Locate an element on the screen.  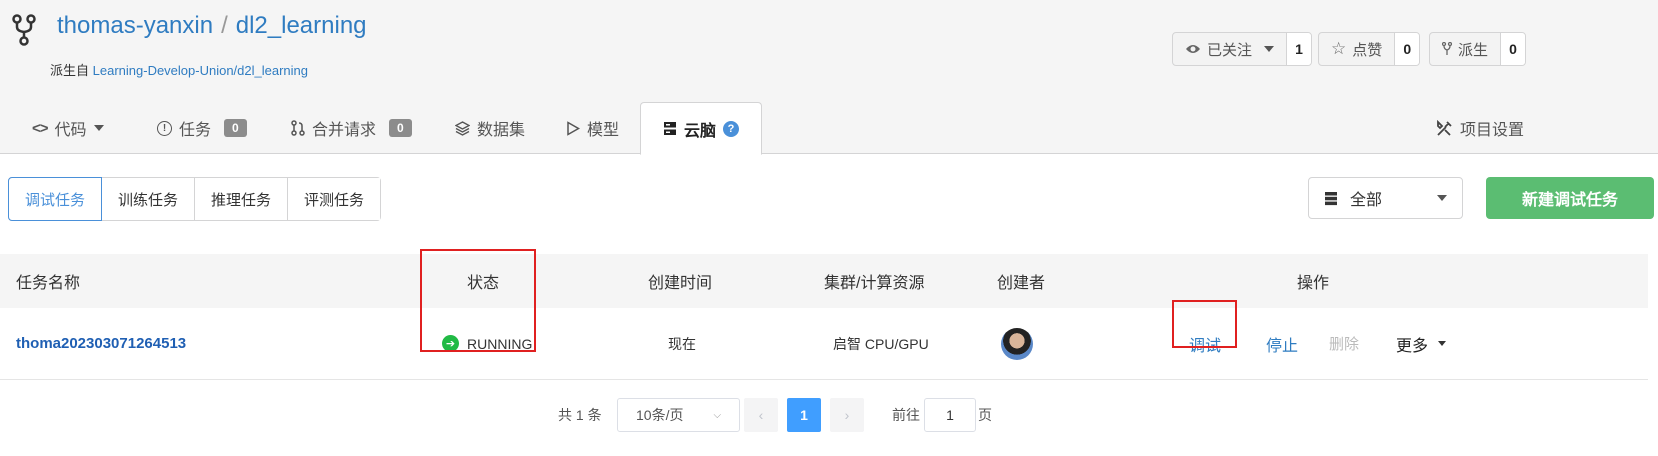
issue-icon: ! is located at coordinates (164, 128).